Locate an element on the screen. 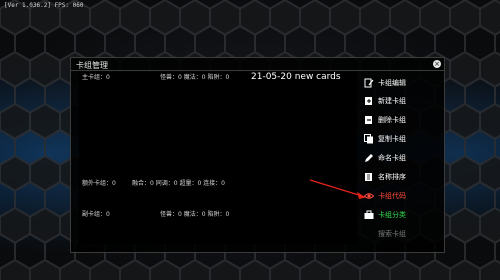  menu-item-label: 搜索卡组 is located at coordinates (392, 234).